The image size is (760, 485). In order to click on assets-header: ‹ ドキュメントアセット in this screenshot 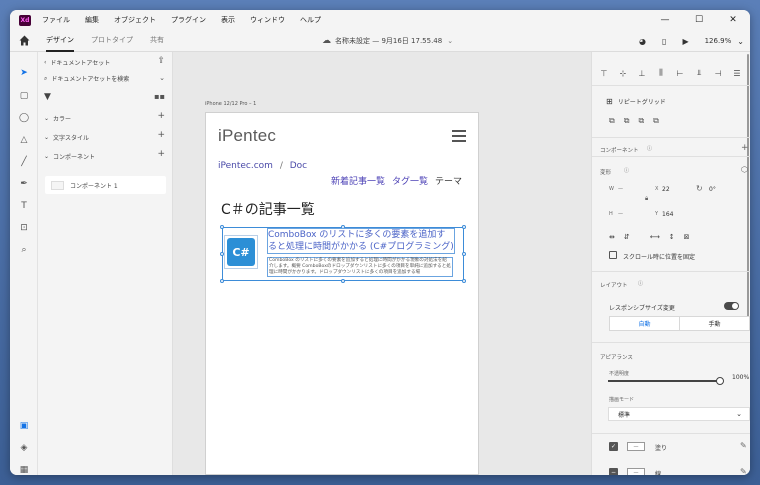, I will do `click(77, 62)`.